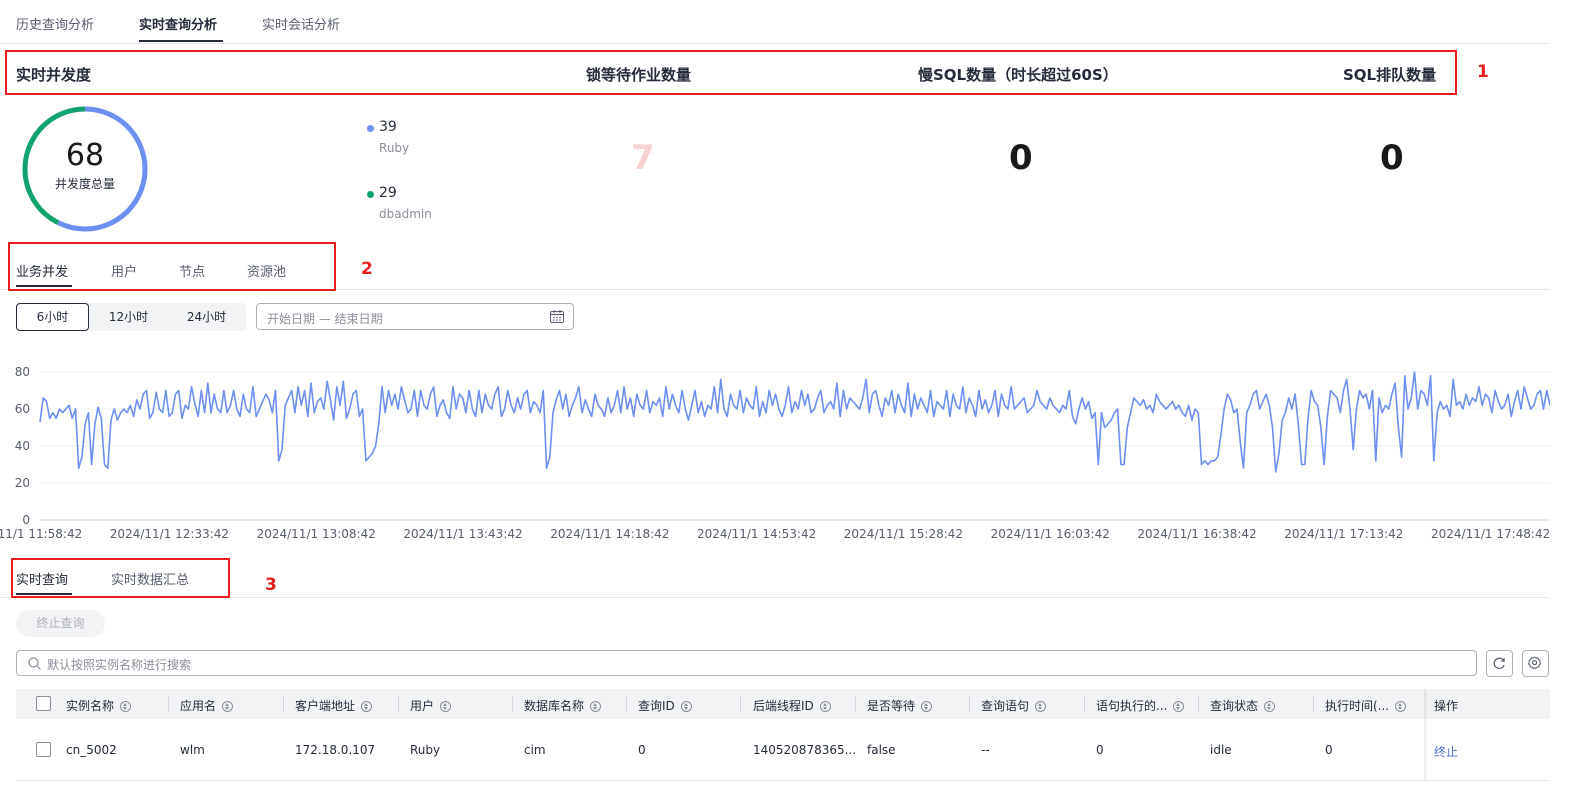 The width and height of the screenshot is (1575, 806). What do you see at coordinates (1343, 534) in the screenshot?
I see `x-tick-label: 2024/11/1 17:13:42` at bounding box center [1343, 534].